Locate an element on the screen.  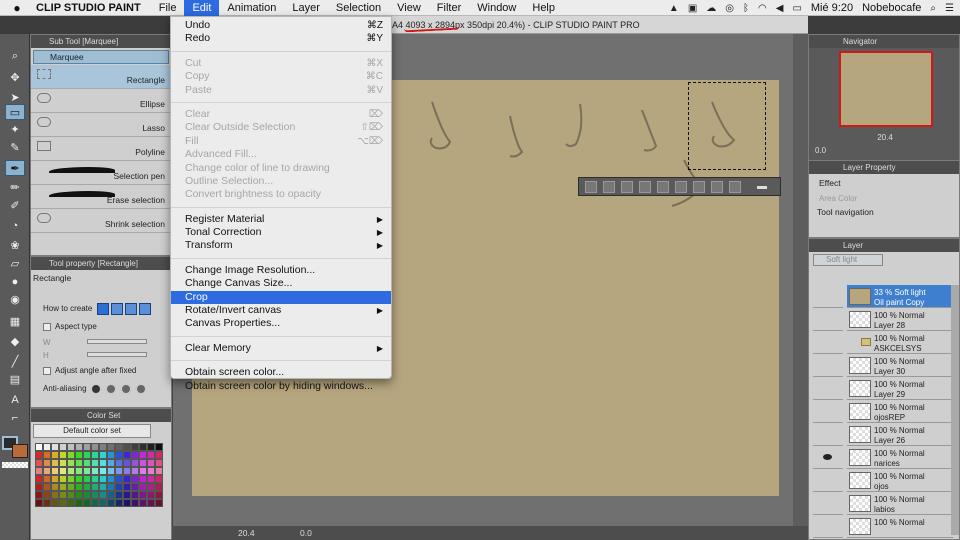
color-swatch-grid is located at coordinates (101, 477).